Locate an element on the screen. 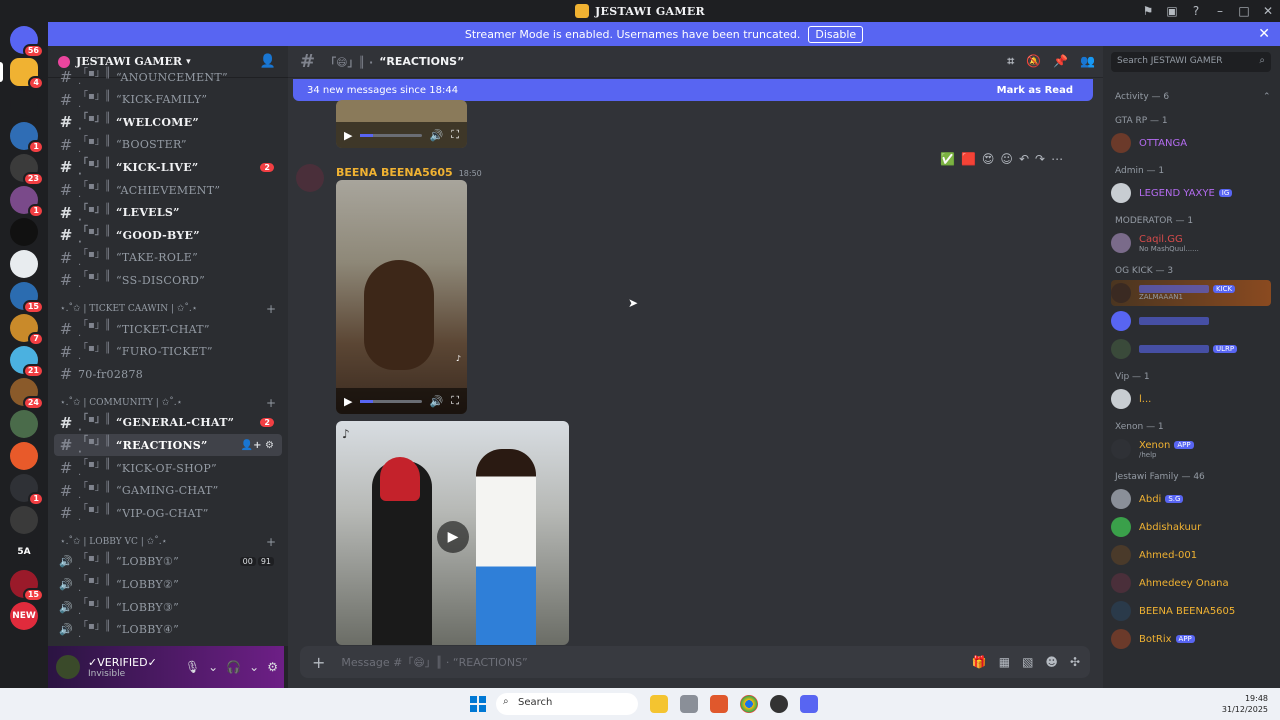 The image size is (1280, 720). member-item: Abdi S.G is located at coordinates (1191, 499).